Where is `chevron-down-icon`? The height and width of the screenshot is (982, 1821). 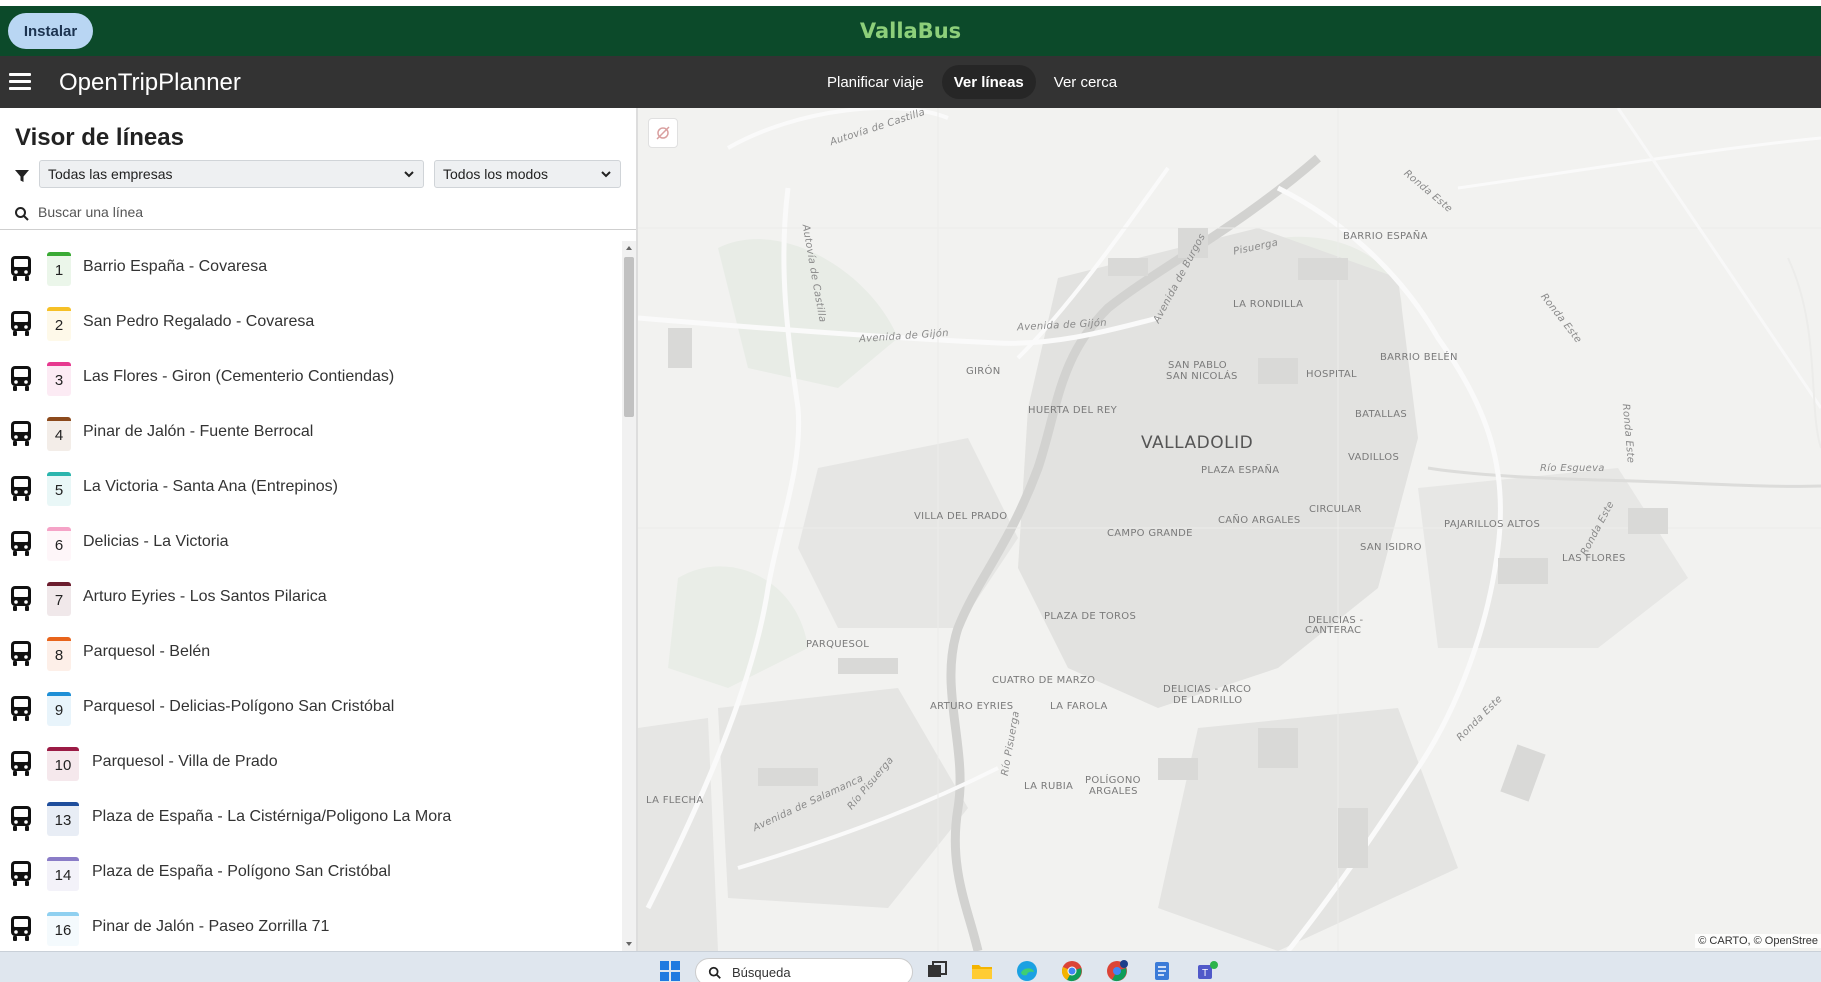 chevron-down-icon is located at coordinates (606, 174).